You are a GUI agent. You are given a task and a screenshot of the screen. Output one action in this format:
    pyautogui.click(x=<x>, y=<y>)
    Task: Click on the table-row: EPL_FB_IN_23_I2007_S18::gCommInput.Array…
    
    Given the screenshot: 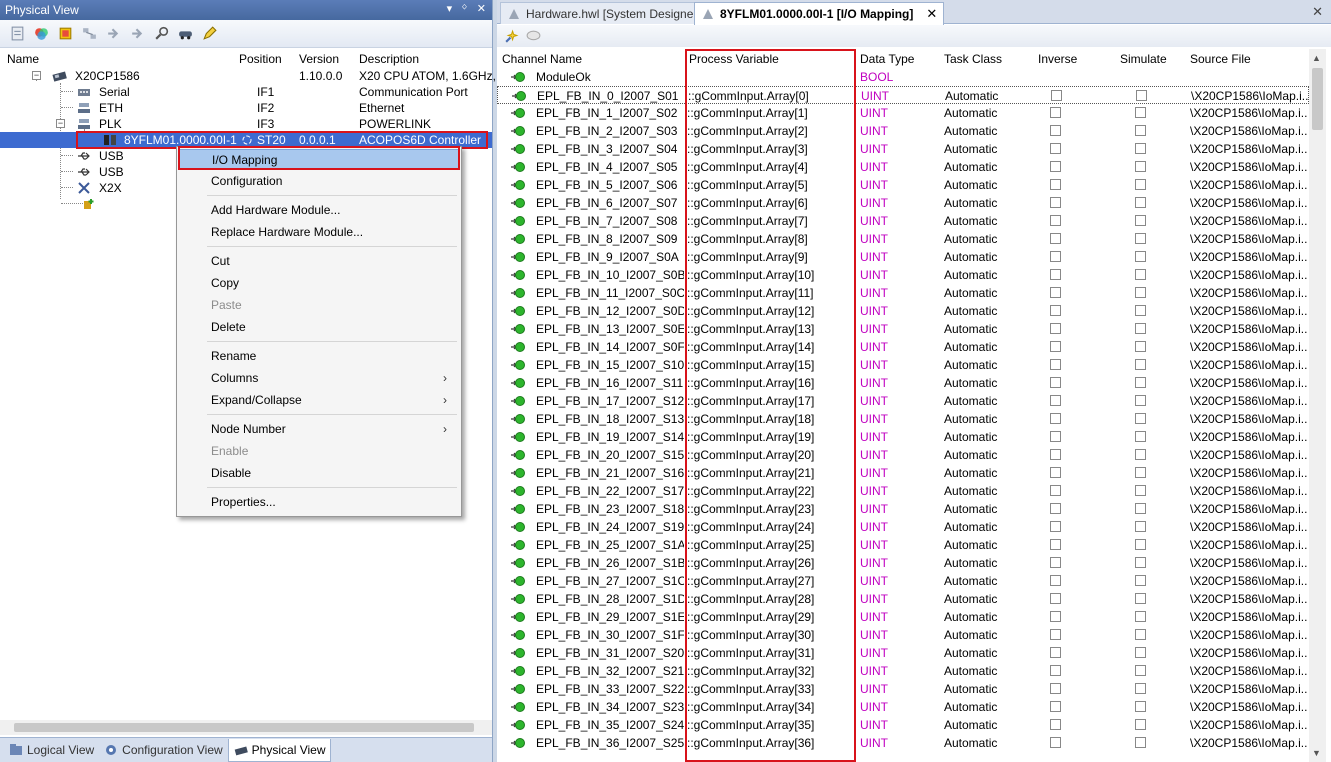 What is the action you would take?
    pyautogui.click(x=903, y=509)
    